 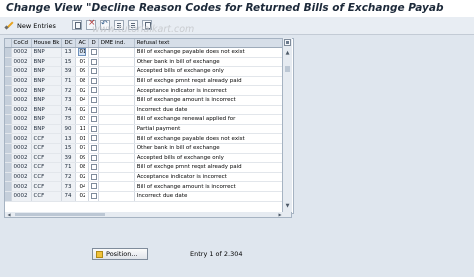 What do you see at coordinates (287, 53) in the screenshot?
I see `scroll-up-icon: ▲` at bounding box center [287, 53].